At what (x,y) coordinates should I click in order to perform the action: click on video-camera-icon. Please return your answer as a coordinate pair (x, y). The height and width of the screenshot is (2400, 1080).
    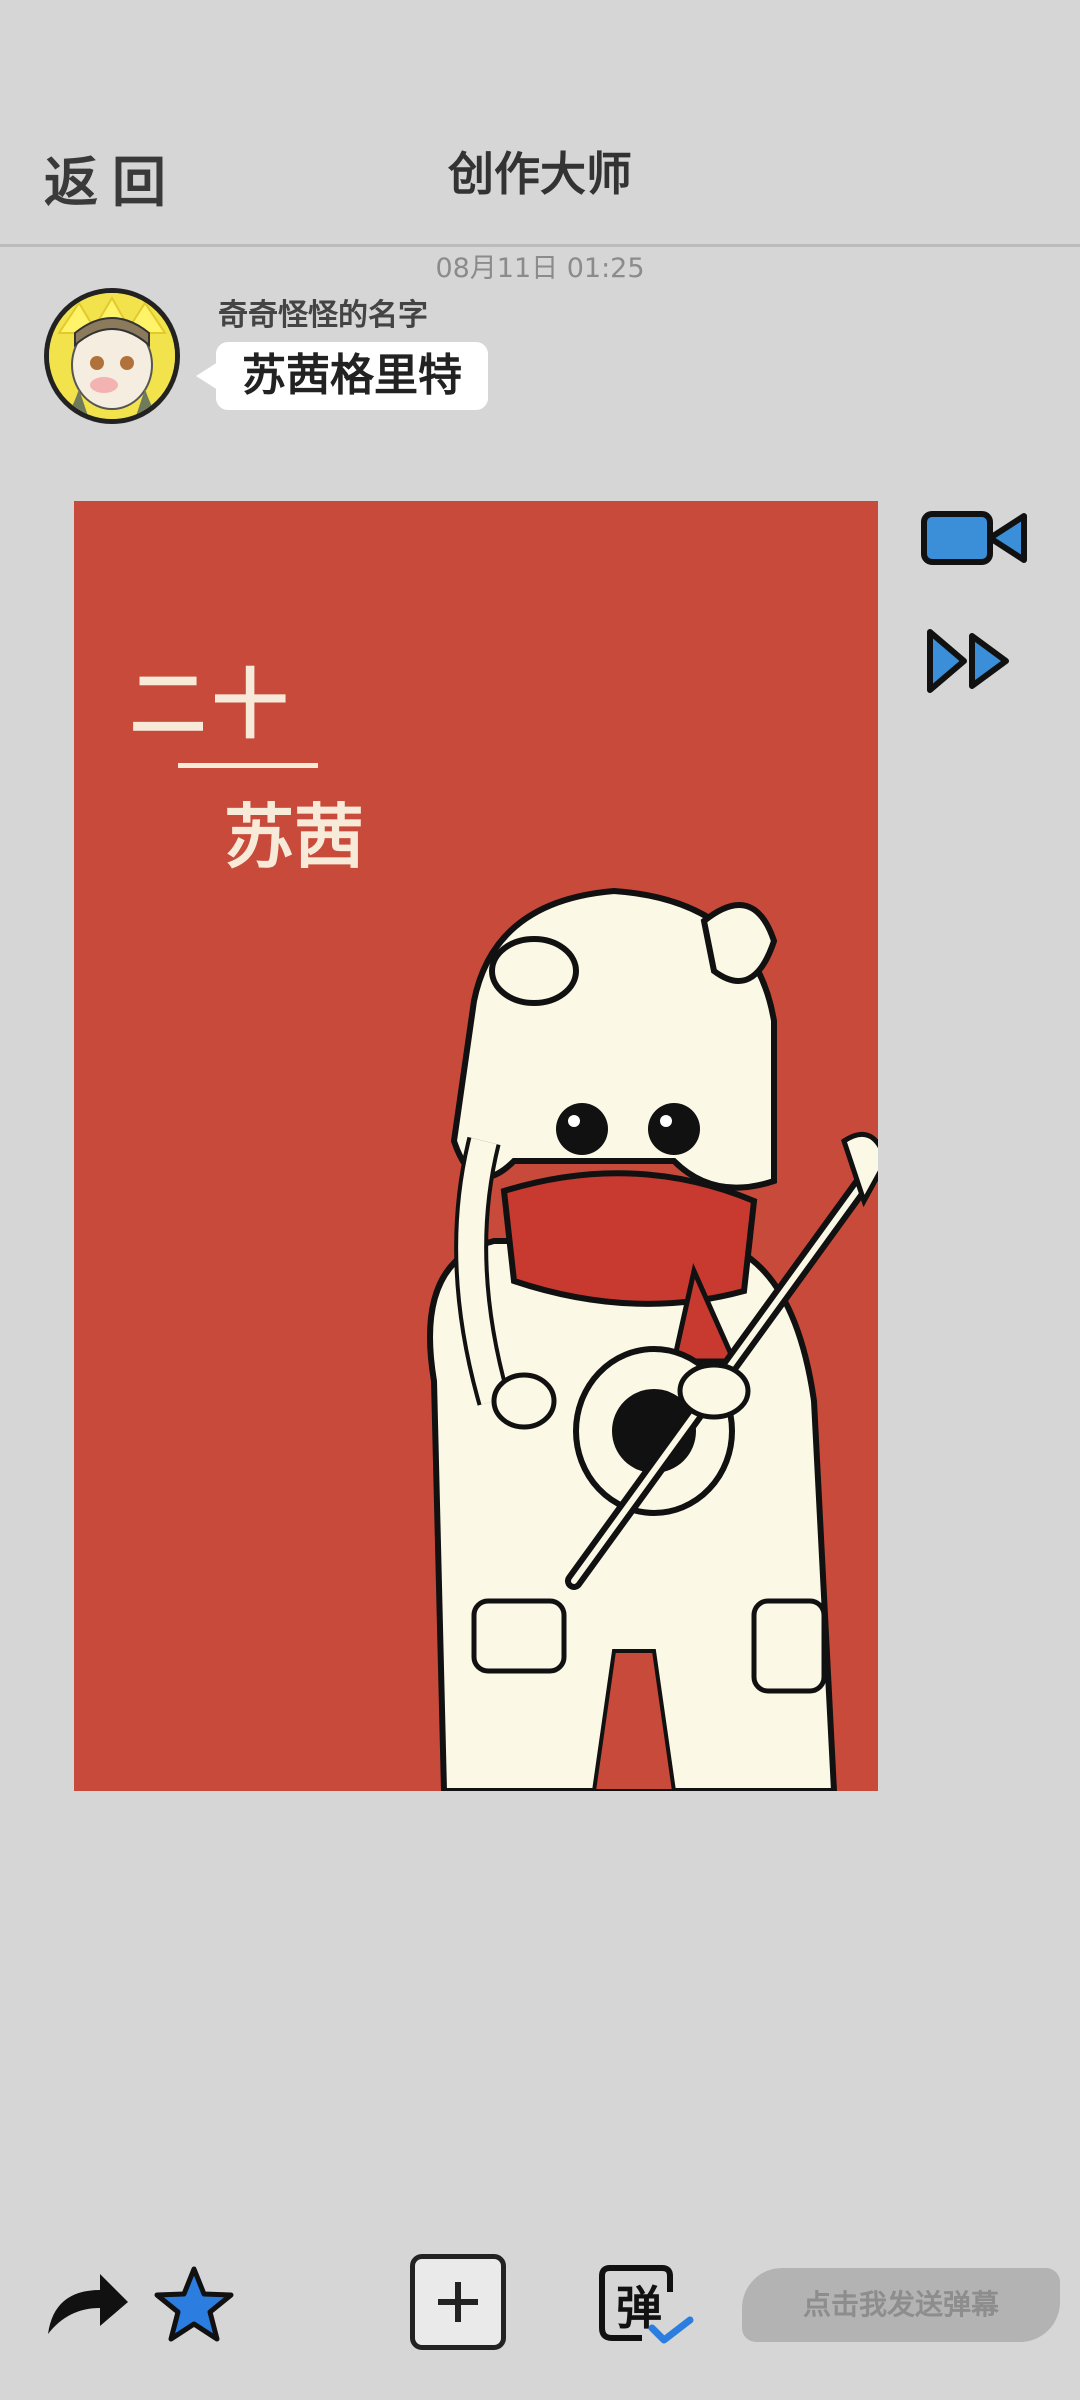
    Looking at the image, I should click on (974, 538).